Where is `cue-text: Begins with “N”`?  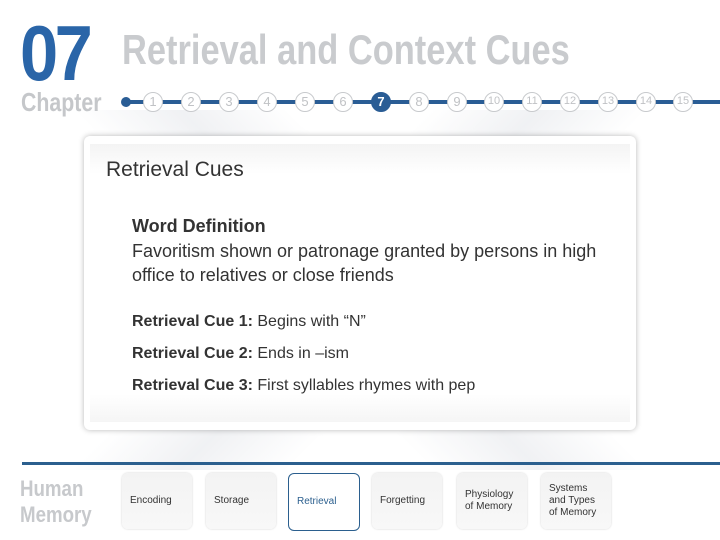
cue-text: Begins with “N” is located at coordinates (309, 321).